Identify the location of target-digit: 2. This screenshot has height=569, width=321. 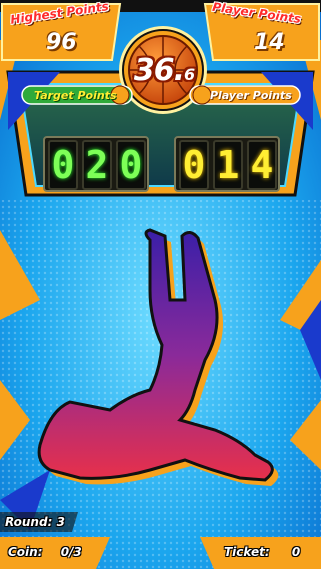
(97, 165).